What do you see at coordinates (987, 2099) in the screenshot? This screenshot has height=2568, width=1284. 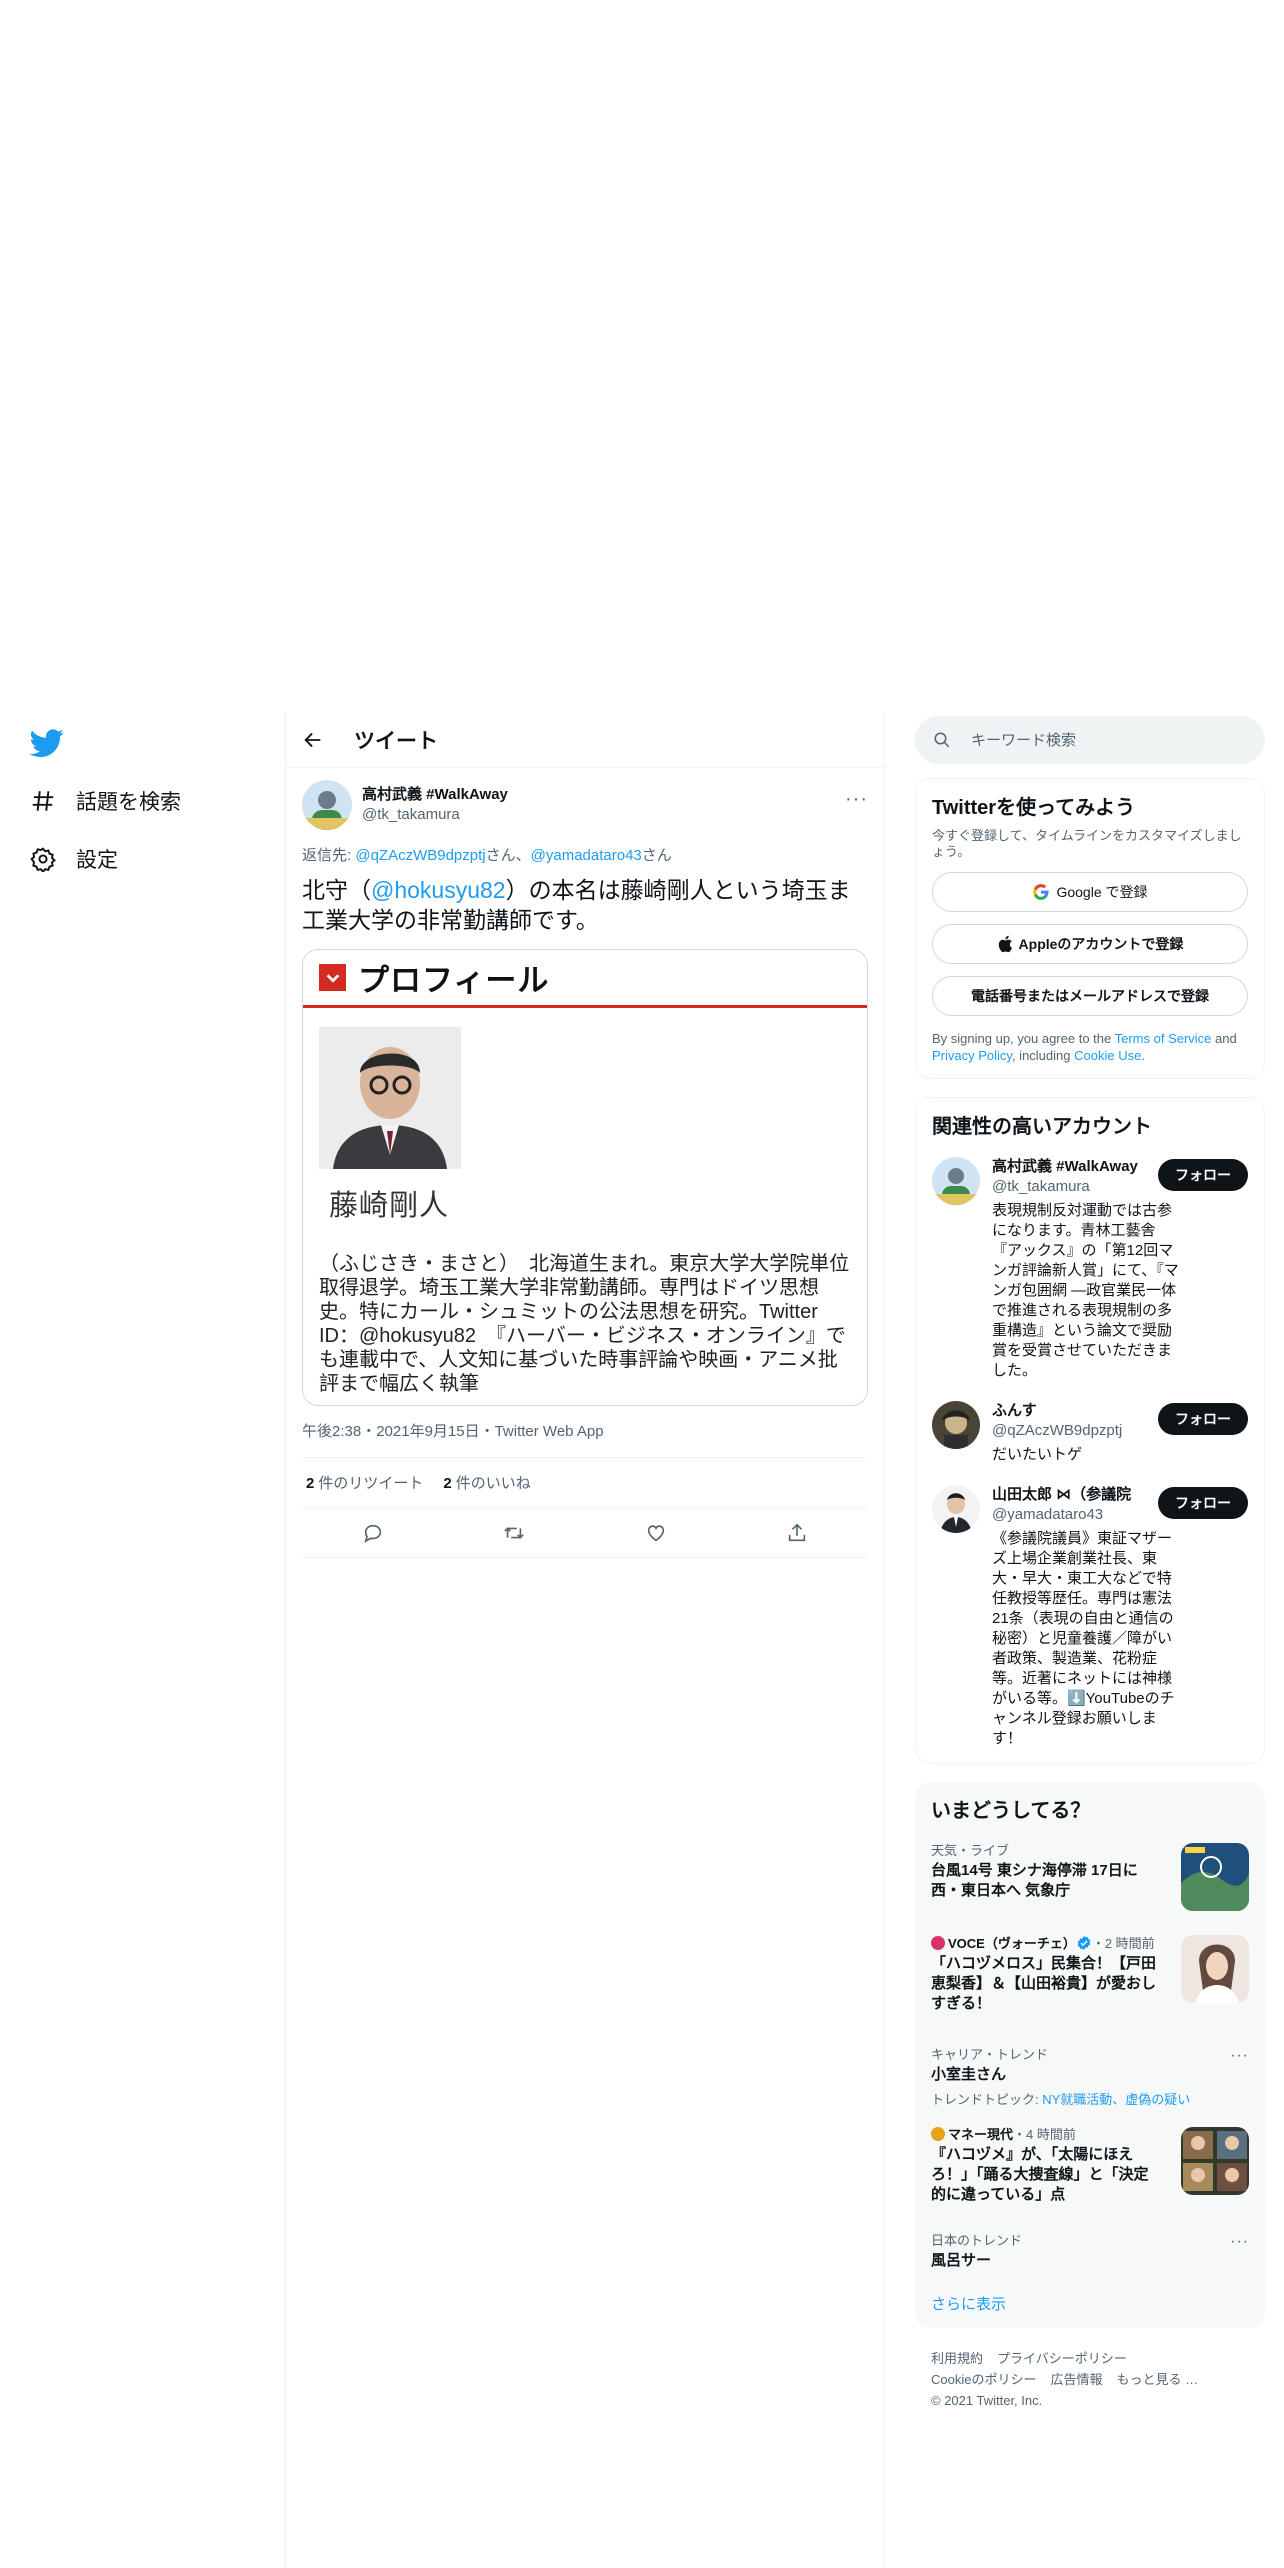 I see `trend-topic-prefix: トレンドトピック:` at bounding box center [987, 2099].